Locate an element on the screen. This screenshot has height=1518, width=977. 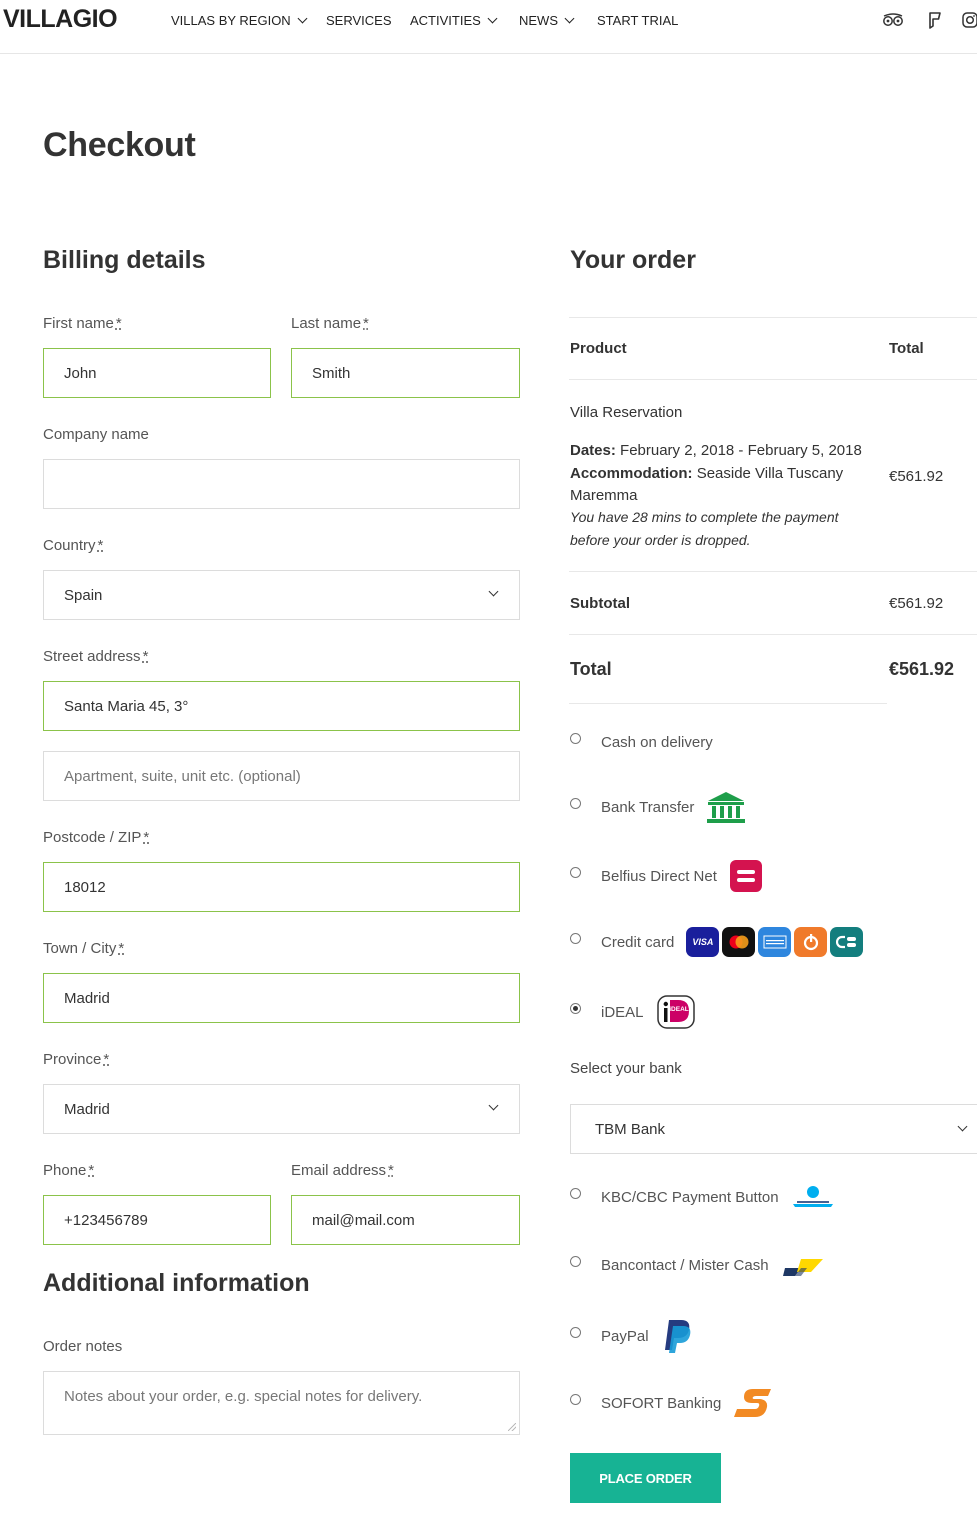
nav-label: NEWS is located at coordinates (538, 20).